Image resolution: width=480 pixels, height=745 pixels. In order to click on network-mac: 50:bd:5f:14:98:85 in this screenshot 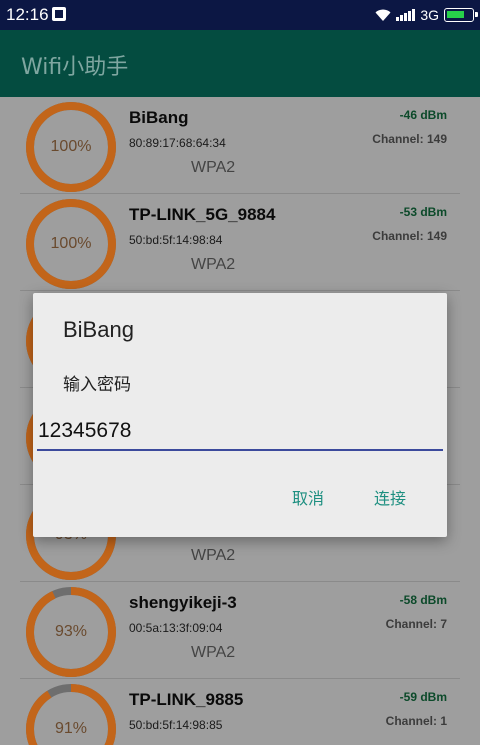, I will do `click(176, 725)`.